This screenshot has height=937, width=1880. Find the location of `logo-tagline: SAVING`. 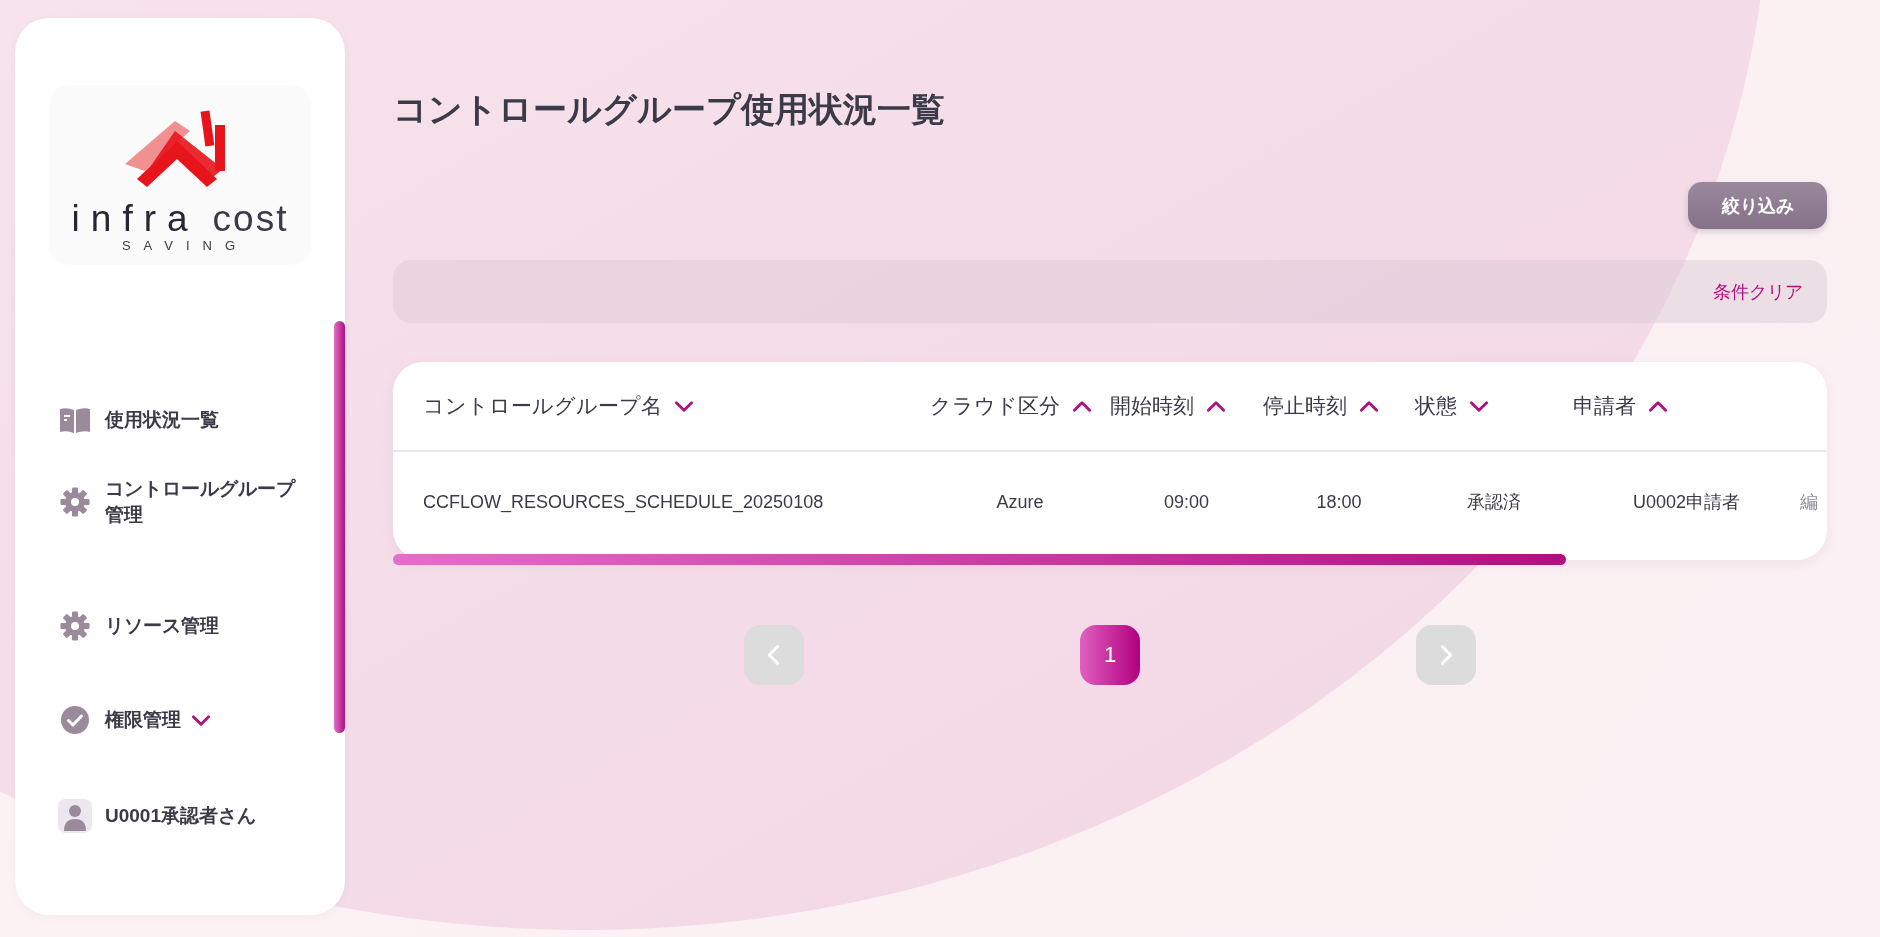

logo-tagline: SAVING is located at coordinates (184, 245).